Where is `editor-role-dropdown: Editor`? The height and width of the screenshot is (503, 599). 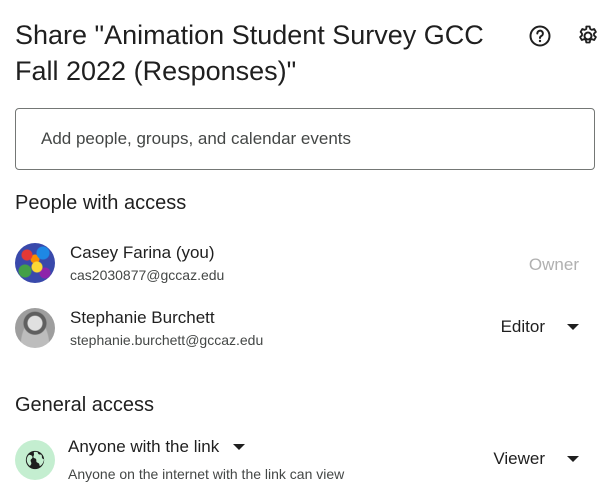 editor-role-dropdown: Editor is located at coordinates (540, 327).